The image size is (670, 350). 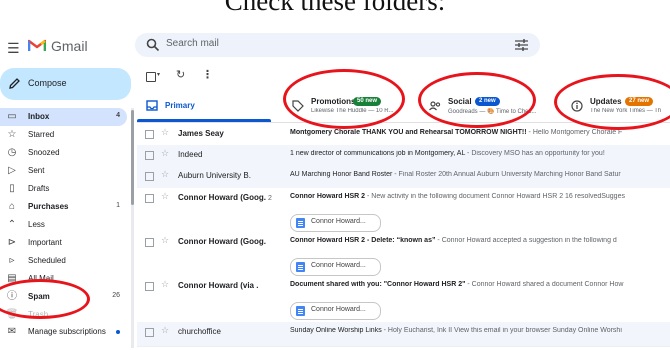 I want to click on annotation-caption: Check these folders:, so click(x=335, y=8).